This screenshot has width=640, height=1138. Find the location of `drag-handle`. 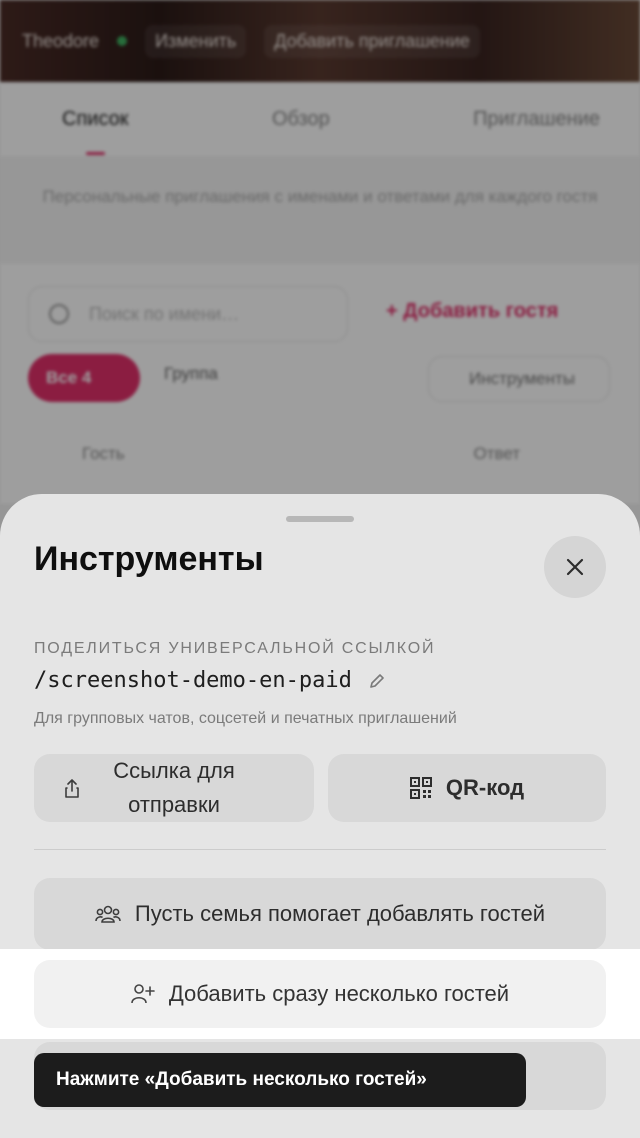

drag-handle is located at coordinates (320, 519).